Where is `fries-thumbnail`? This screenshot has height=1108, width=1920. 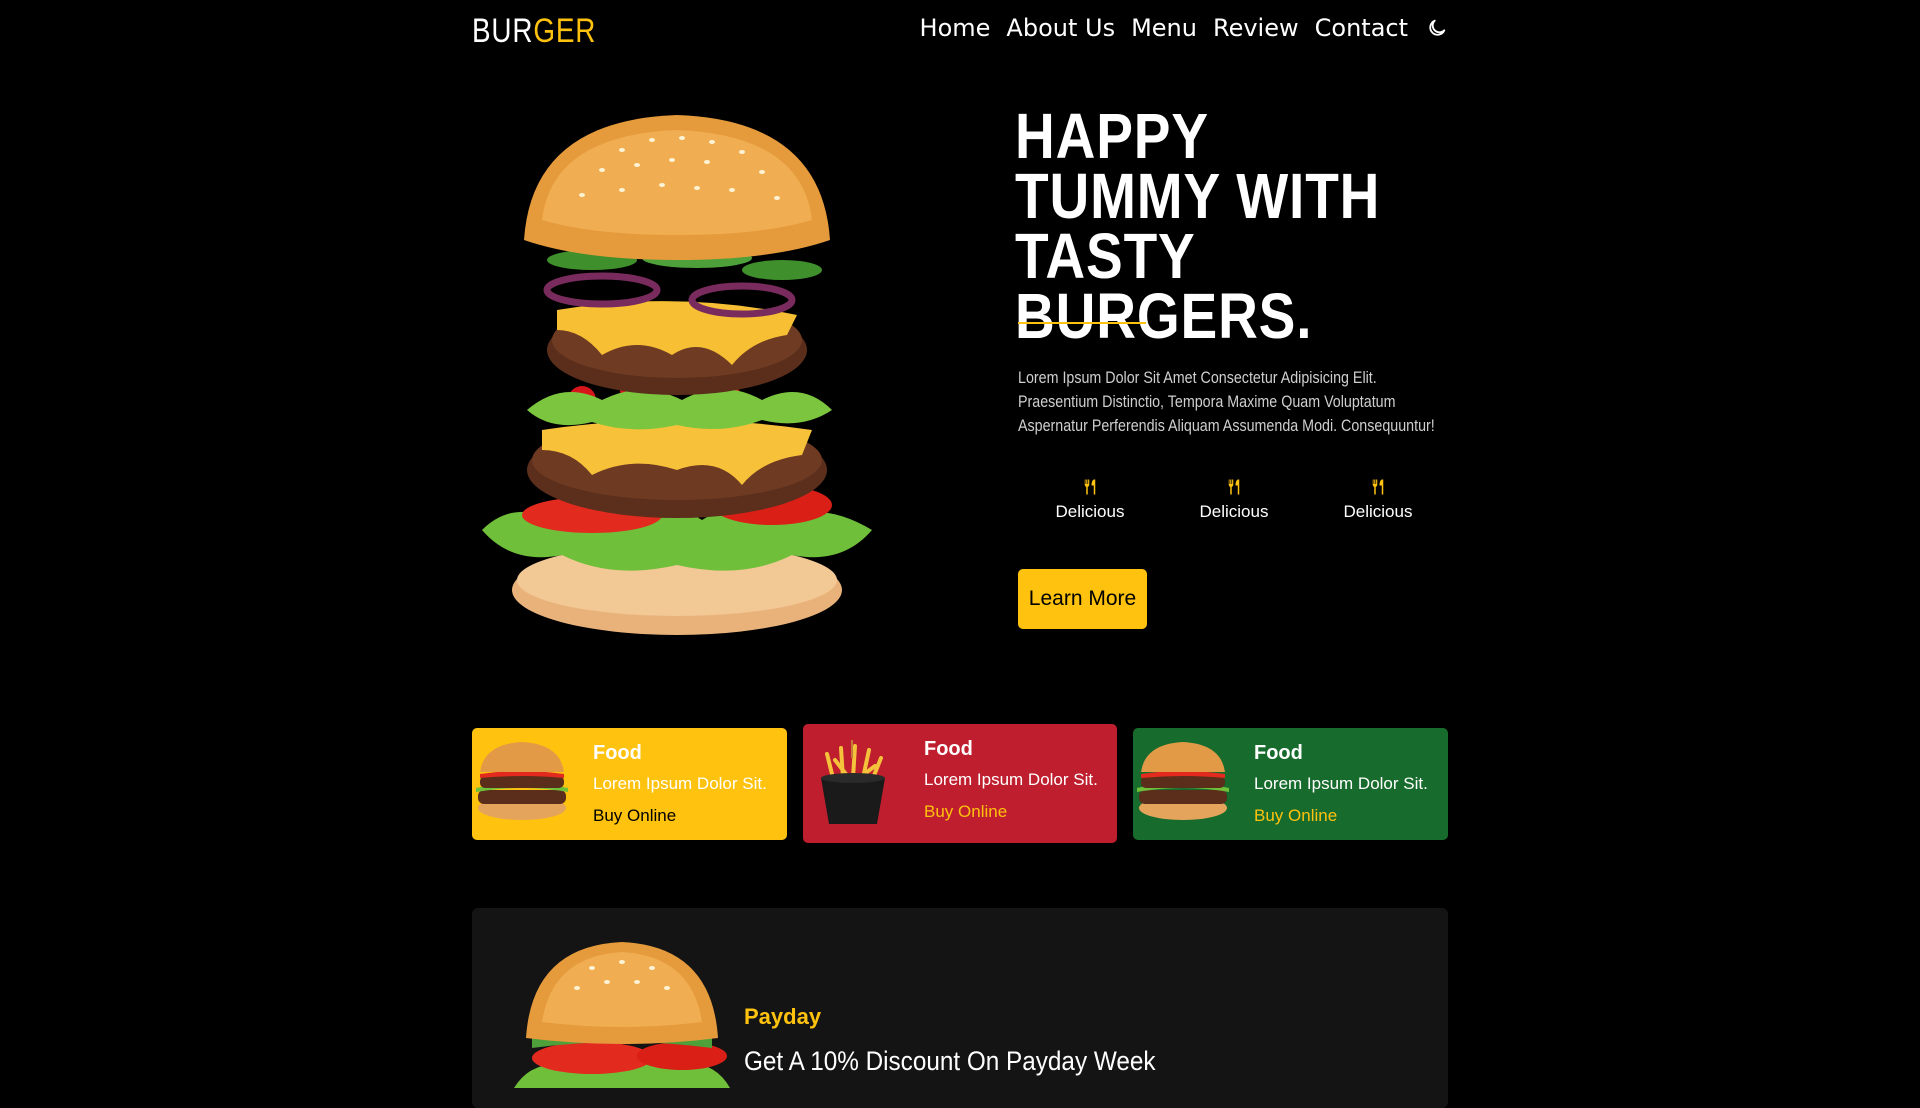
fries-thumbnail is located at coordinates (853, 782).